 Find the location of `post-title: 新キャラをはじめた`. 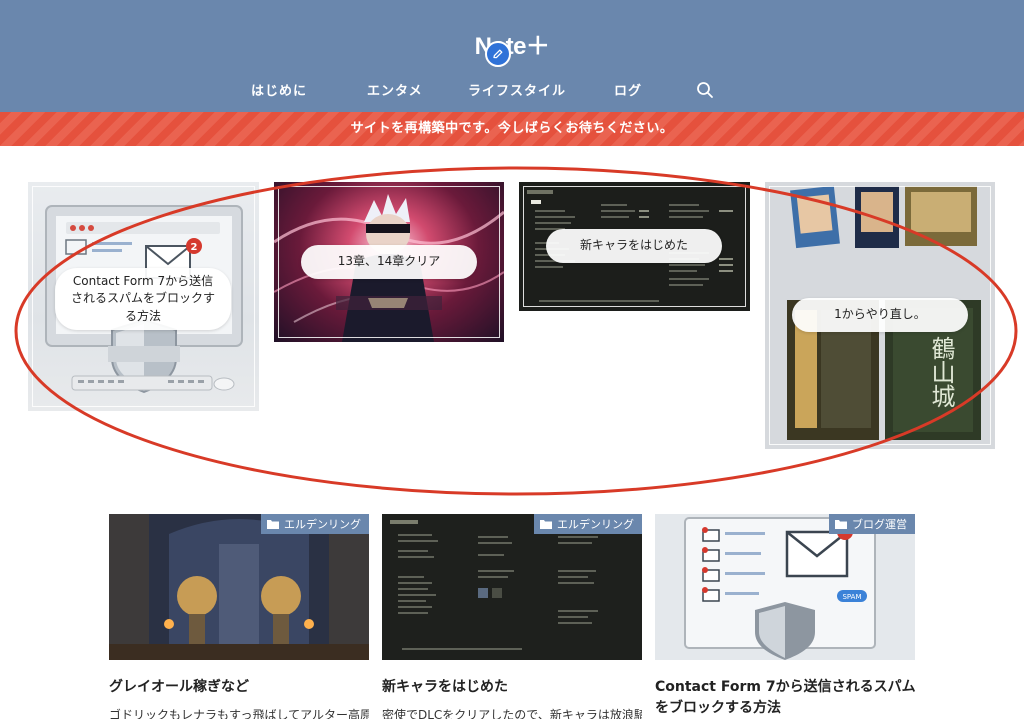

post-title: 新キャラをはじめた is located at coordinates (517, 687).